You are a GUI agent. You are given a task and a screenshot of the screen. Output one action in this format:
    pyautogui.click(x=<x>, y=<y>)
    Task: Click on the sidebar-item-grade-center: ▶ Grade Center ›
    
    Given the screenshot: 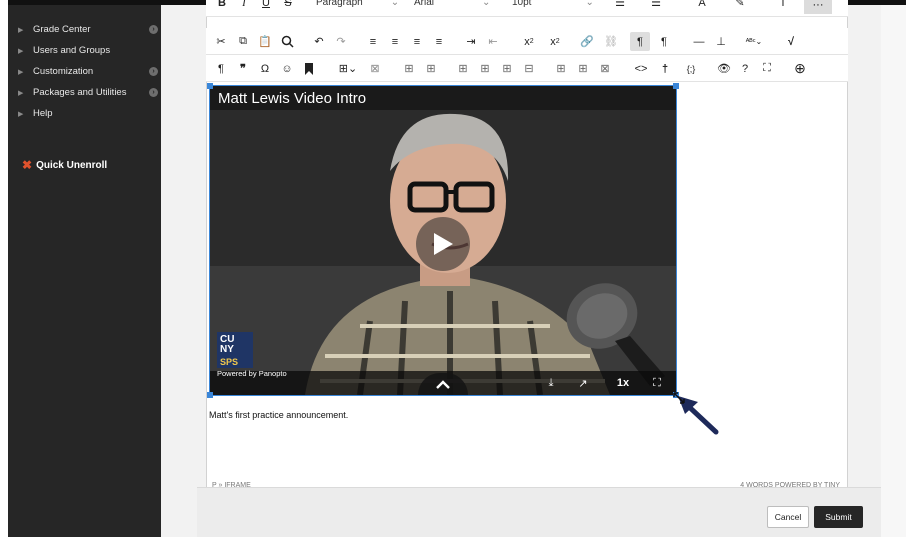 What is the action you would take?
    pyautogui.click(x=84, y=29)
    